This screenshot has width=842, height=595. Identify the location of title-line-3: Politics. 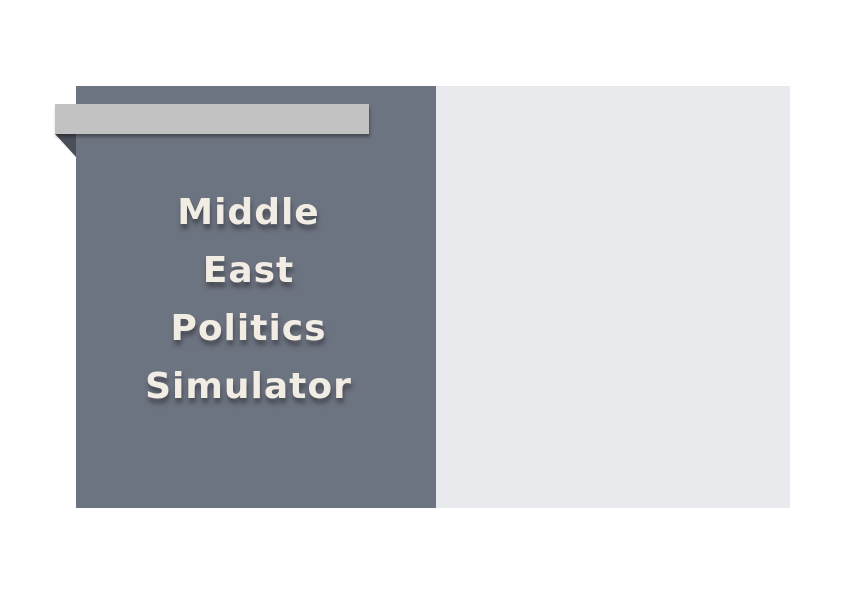
(248, 328).